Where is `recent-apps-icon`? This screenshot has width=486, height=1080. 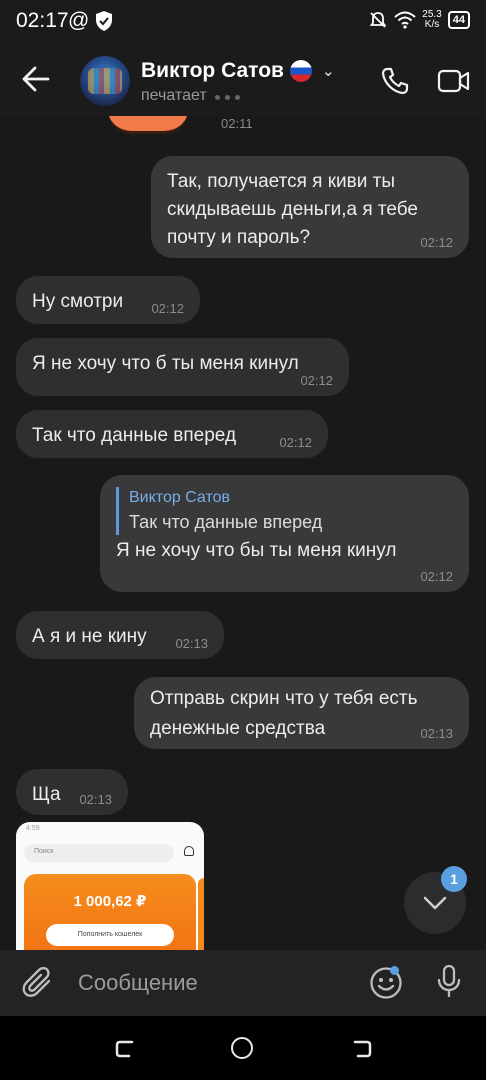
recent-apps-icon is located at coordinates (125, 1049).